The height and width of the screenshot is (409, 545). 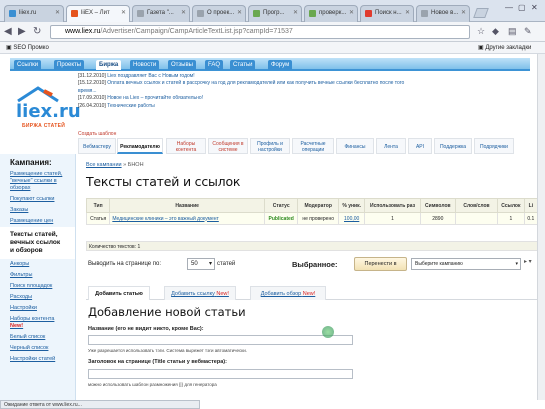 What do you see at coordinates (494, 146) in the screenshot?
I see `tab-contractors: Подрядчики` at bounding box center [494, 146].